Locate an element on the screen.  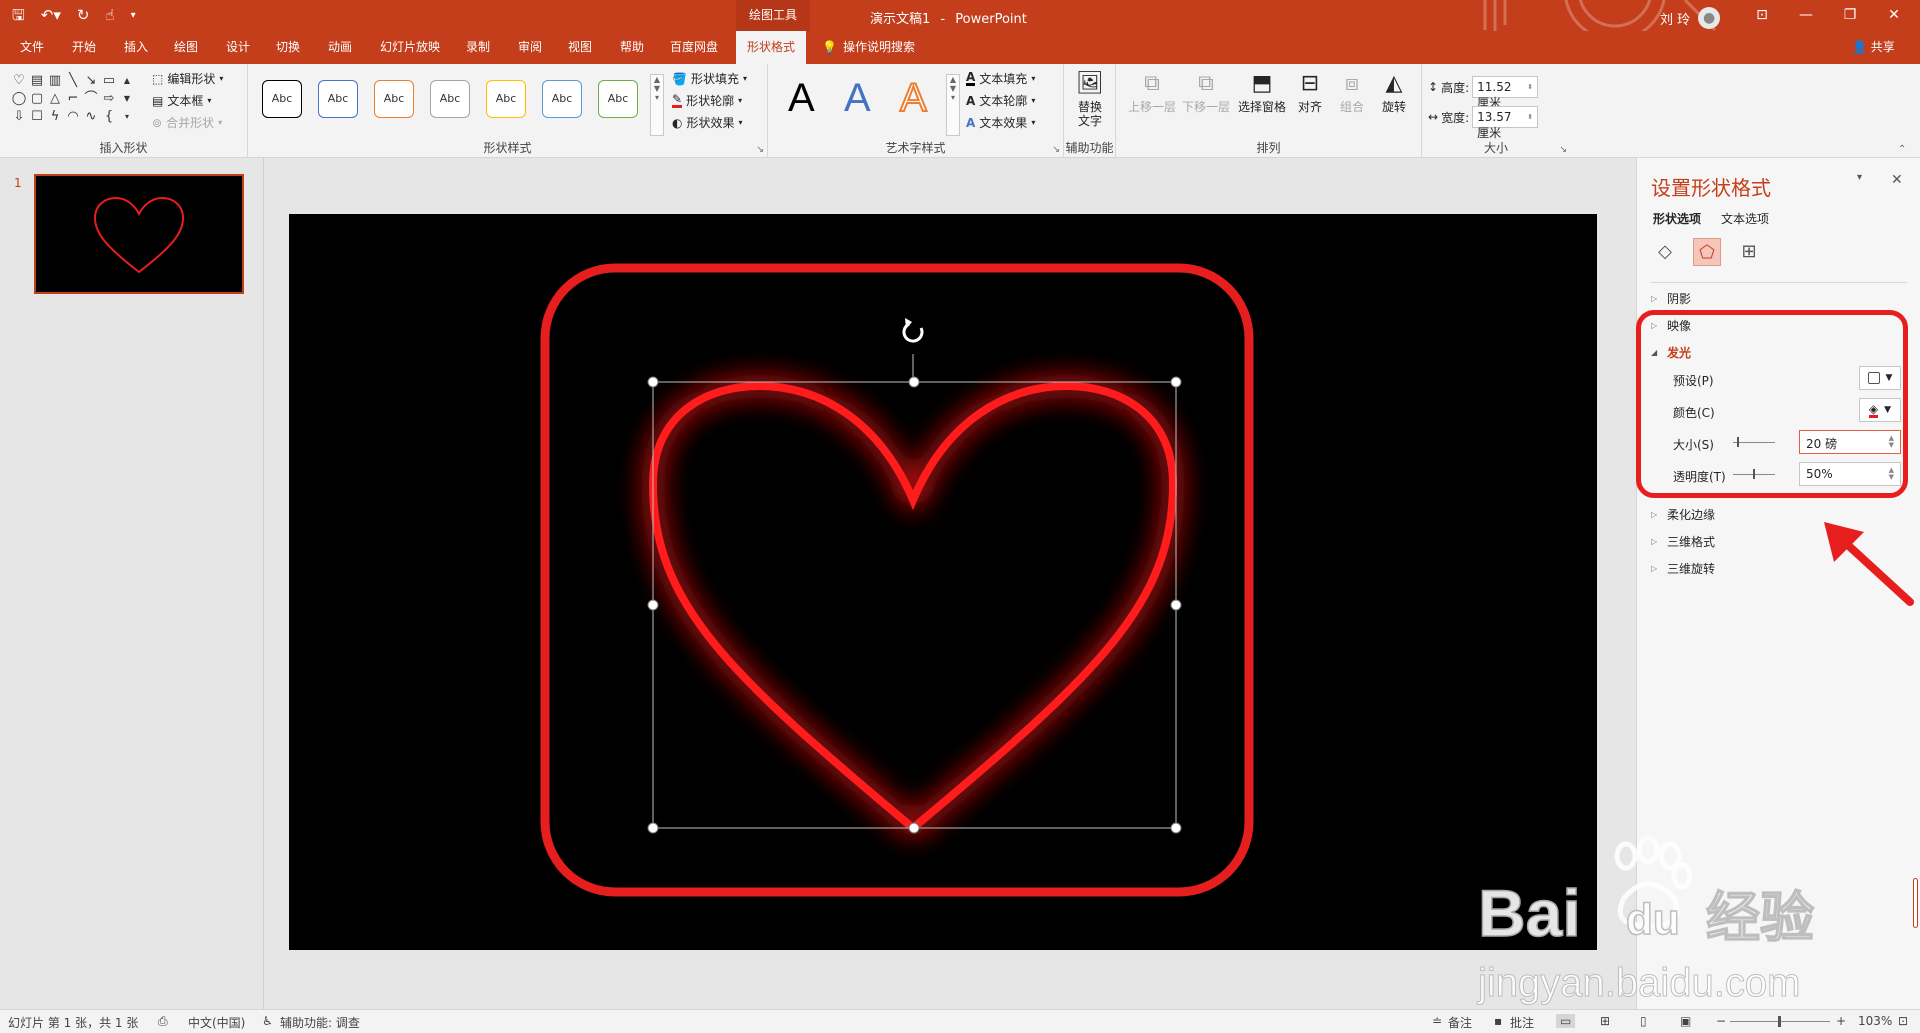
curve-connector-icon: ⌒ is located at coordinates (91, 99).